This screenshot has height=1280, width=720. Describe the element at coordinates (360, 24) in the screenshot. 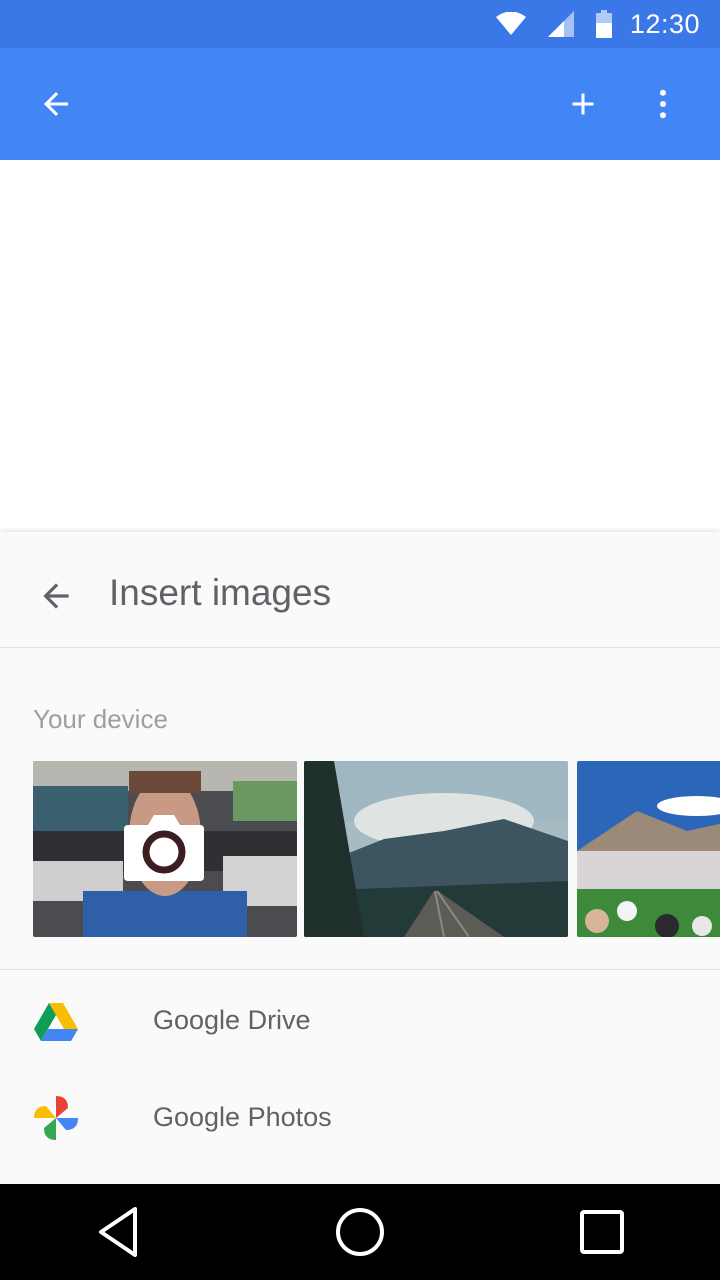

I see `status-bar: 12:30` at that location.